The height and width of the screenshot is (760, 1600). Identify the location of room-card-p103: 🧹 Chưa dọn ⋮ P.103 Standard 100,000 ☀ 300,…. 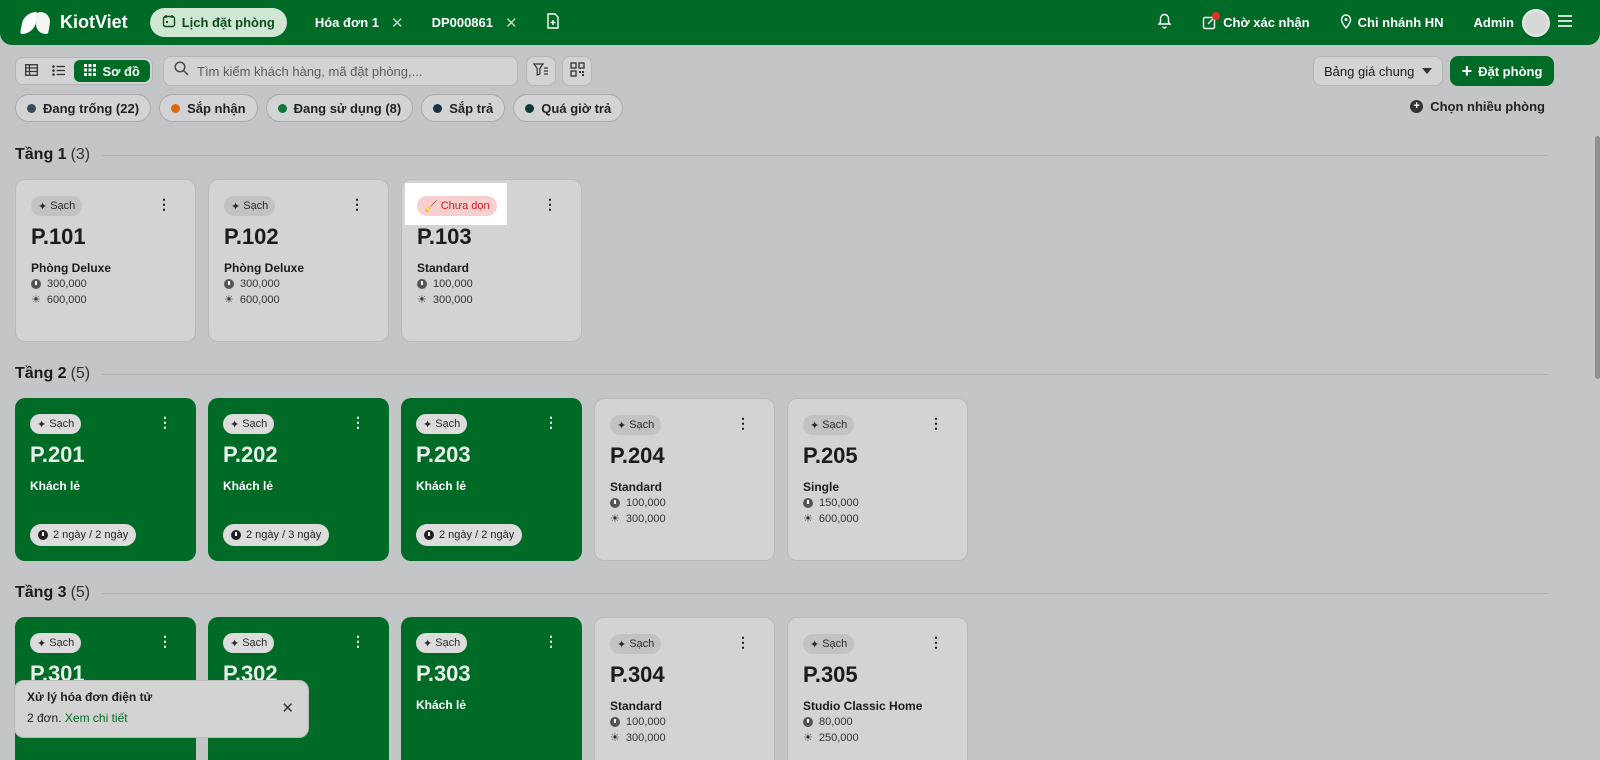
(491, 260).